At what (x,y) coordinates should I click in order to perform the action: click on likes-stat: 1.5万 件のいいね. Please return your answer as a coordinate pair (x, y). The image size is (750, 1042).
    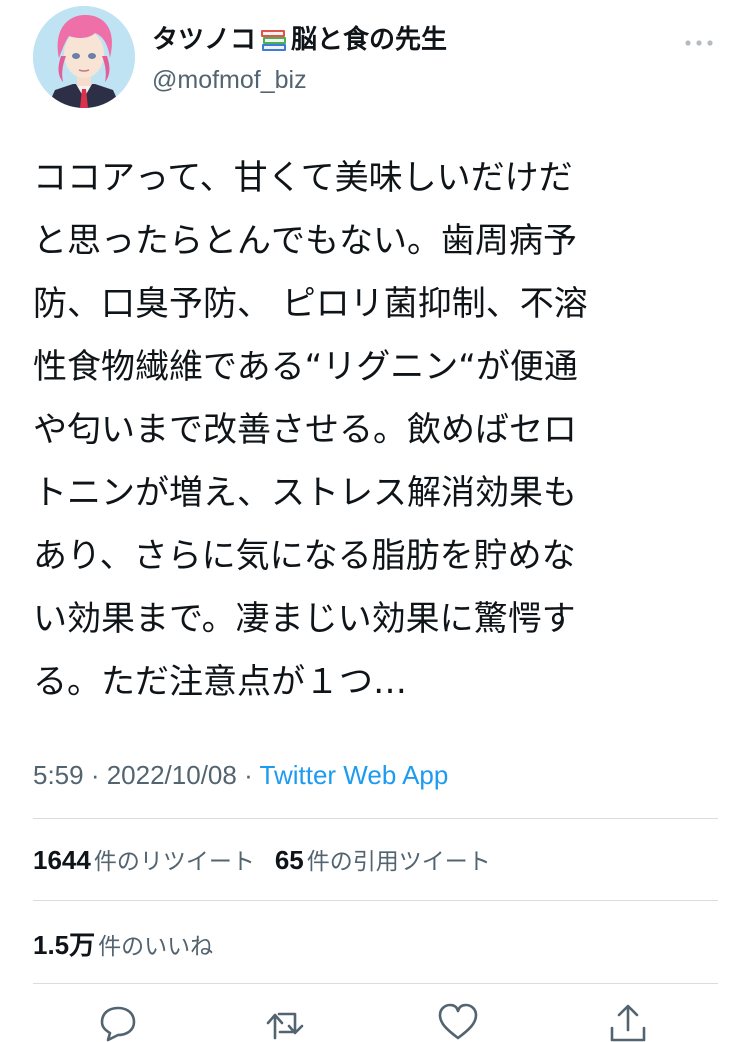
    Looking at the image, I should click on (133, 943).